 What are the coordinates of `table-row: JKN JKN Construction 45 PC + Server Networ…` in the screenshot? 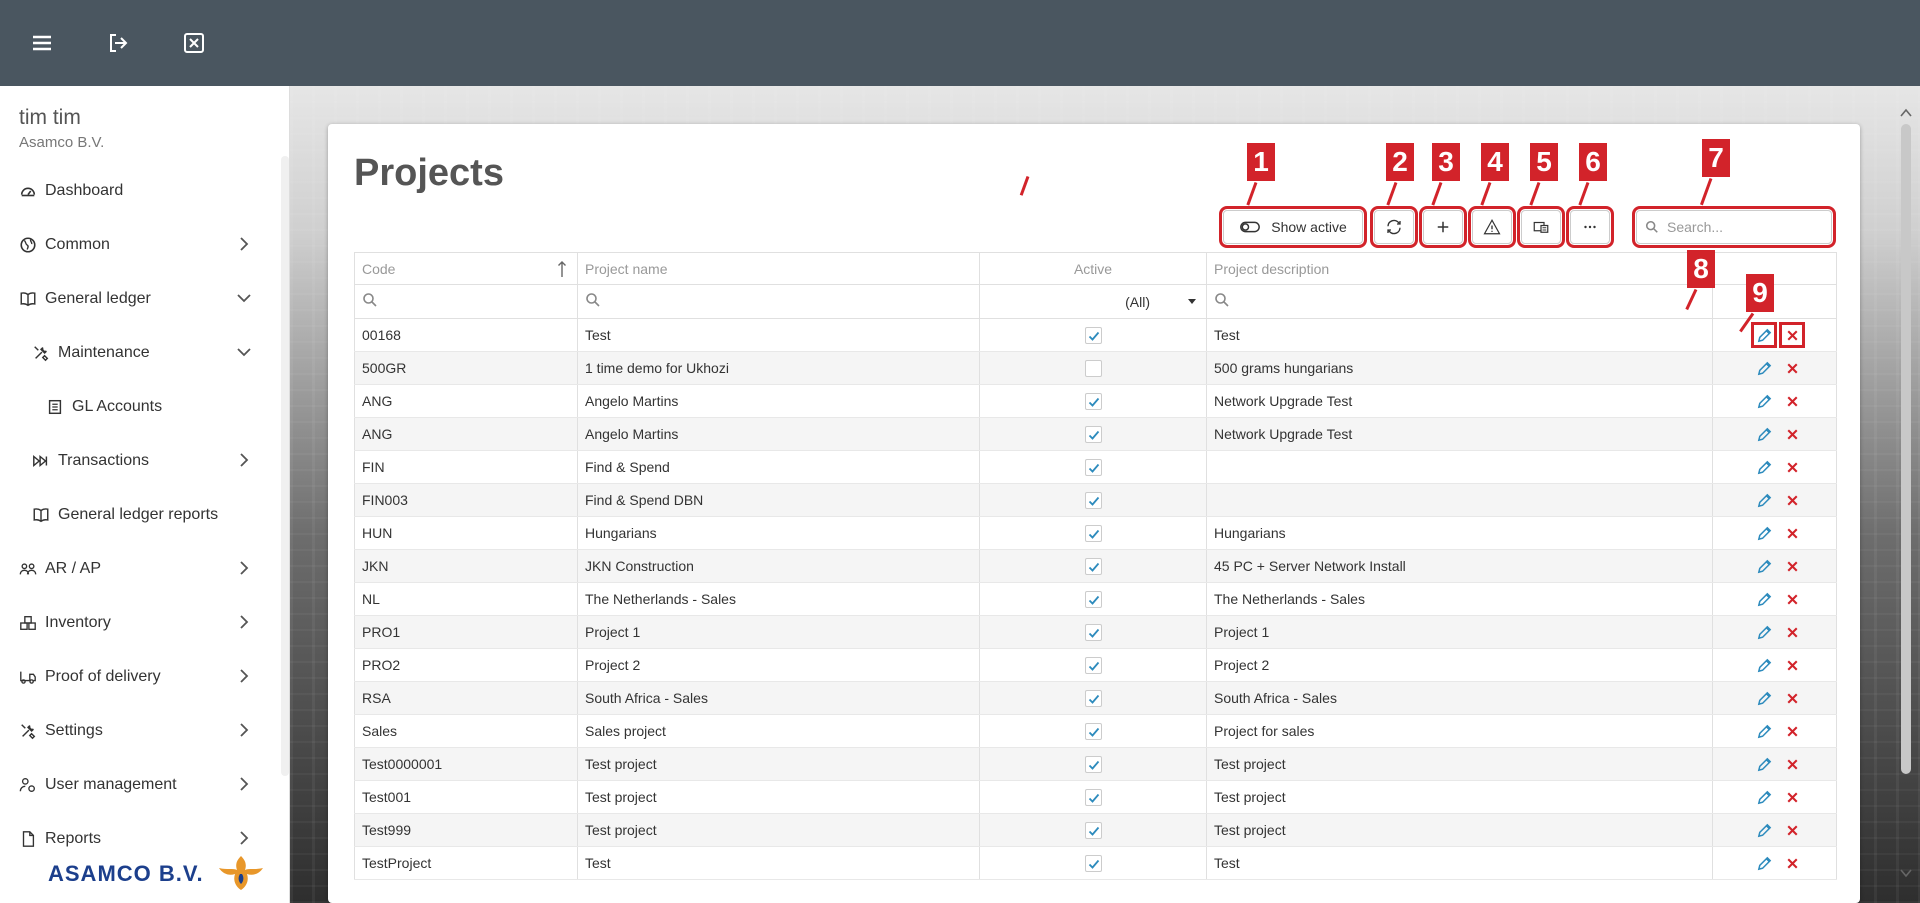 It's located at (1095, 566).